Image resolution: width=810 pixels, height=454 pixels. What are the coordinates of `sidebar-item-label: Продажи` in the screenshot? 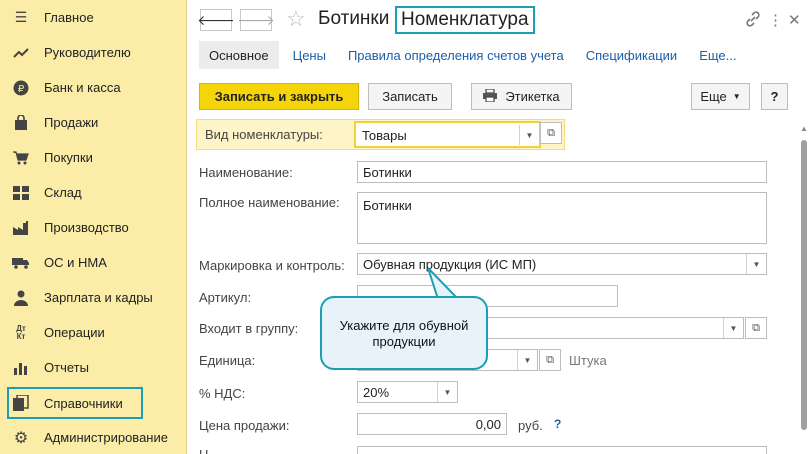 It's located at (71, 122).